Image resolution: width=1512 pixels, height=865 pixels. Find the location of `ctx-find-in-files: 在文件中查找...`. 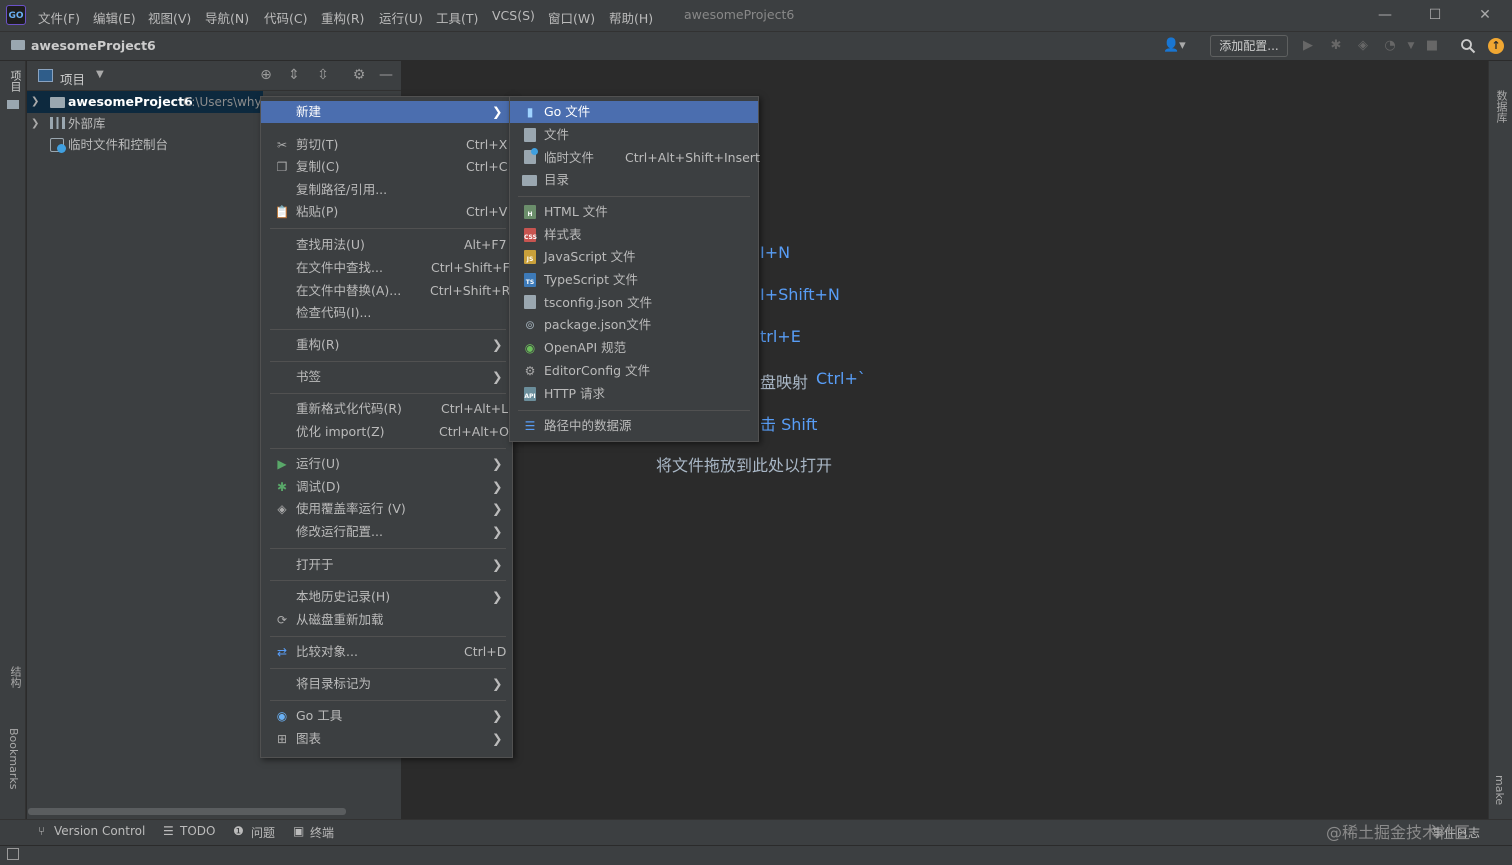

ctx-find-in-files: 在文件中查找... is located at coordinates (339, 268).